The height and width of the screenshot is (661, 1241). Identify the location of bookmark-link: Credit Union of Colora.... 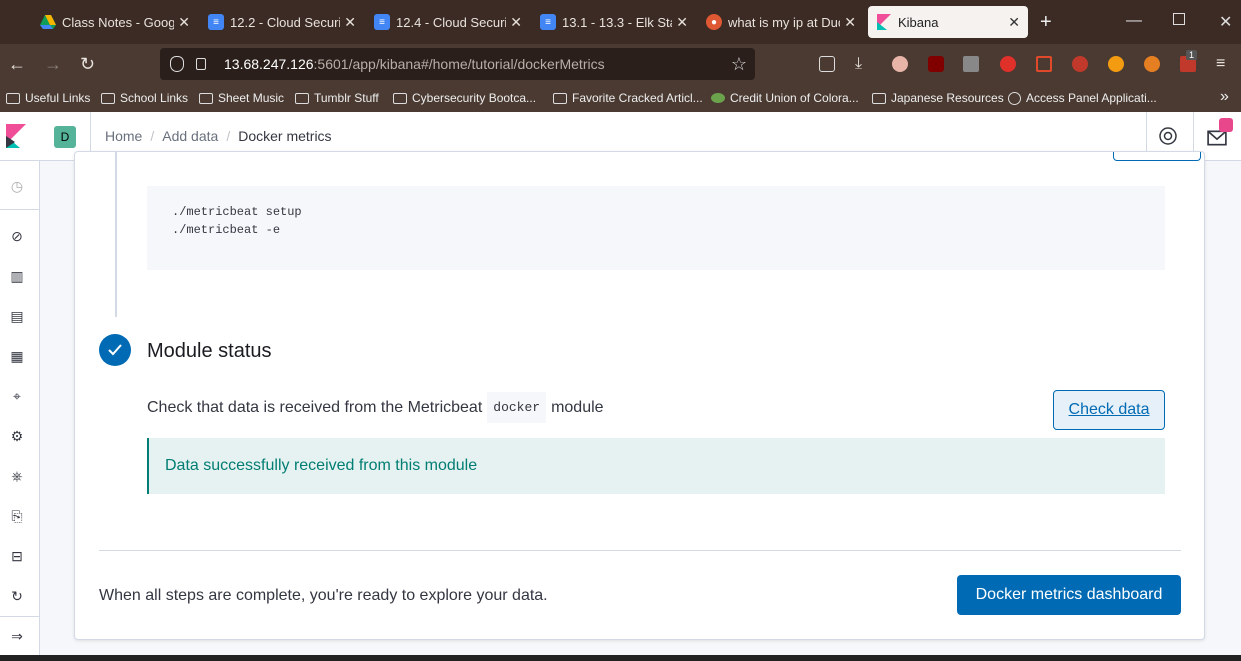
(785, 98).